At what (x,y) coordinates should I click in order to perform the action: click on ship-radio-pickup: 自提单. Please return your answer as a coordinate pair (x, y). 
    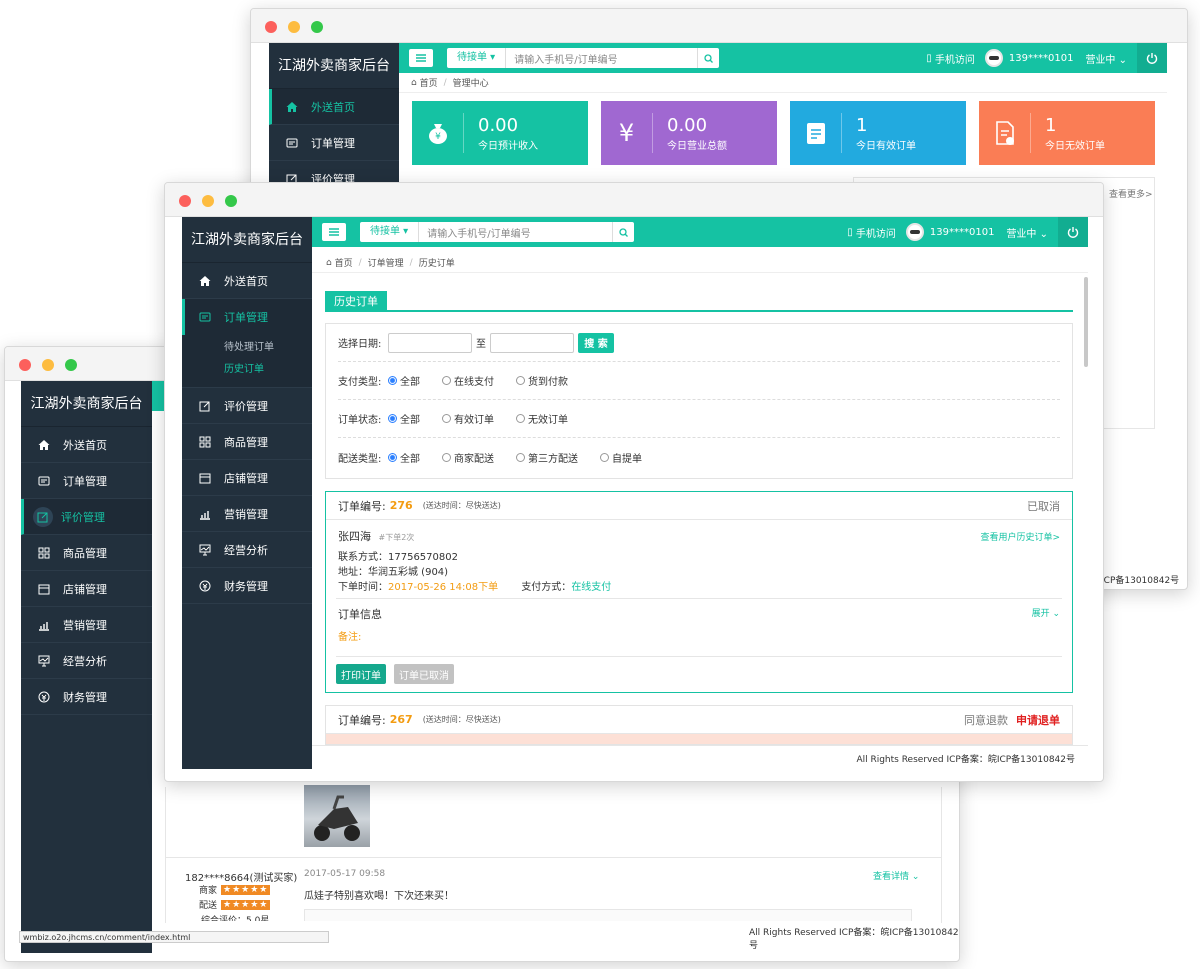
    Looking at the image, I should click on (621, 457).